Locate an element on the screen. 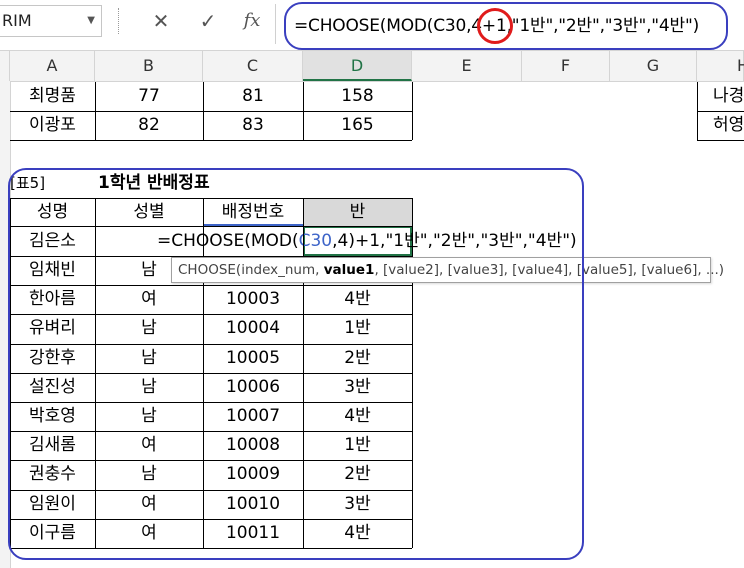 The height and width of the screenshot is (568, 744). select-all-corner is located at coordinates (5, 66).